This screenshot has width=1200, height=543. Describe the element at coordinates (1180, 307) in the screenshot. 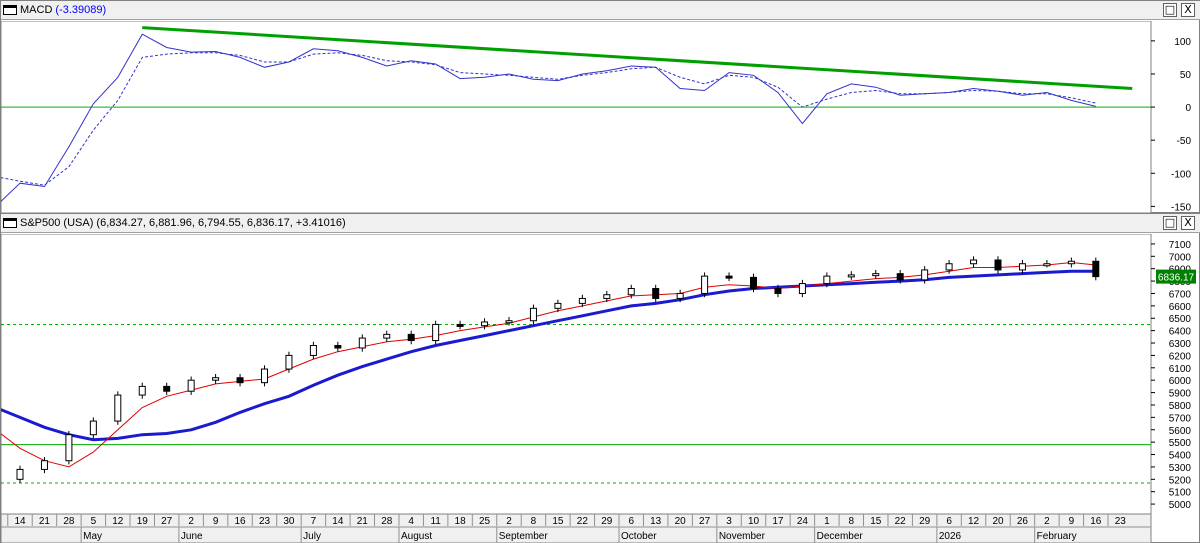

I see `y-tick-label: 6600` at that location.